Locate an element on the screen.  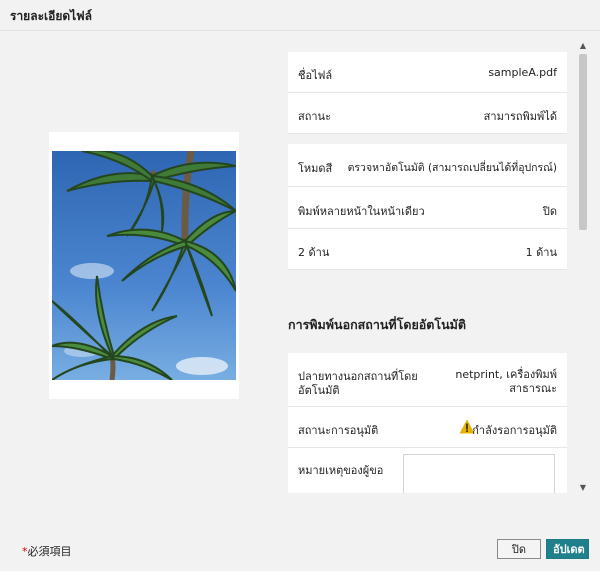
memo-label: หมายเหตุของผู้ขอ is located at coordinates (341, 470).